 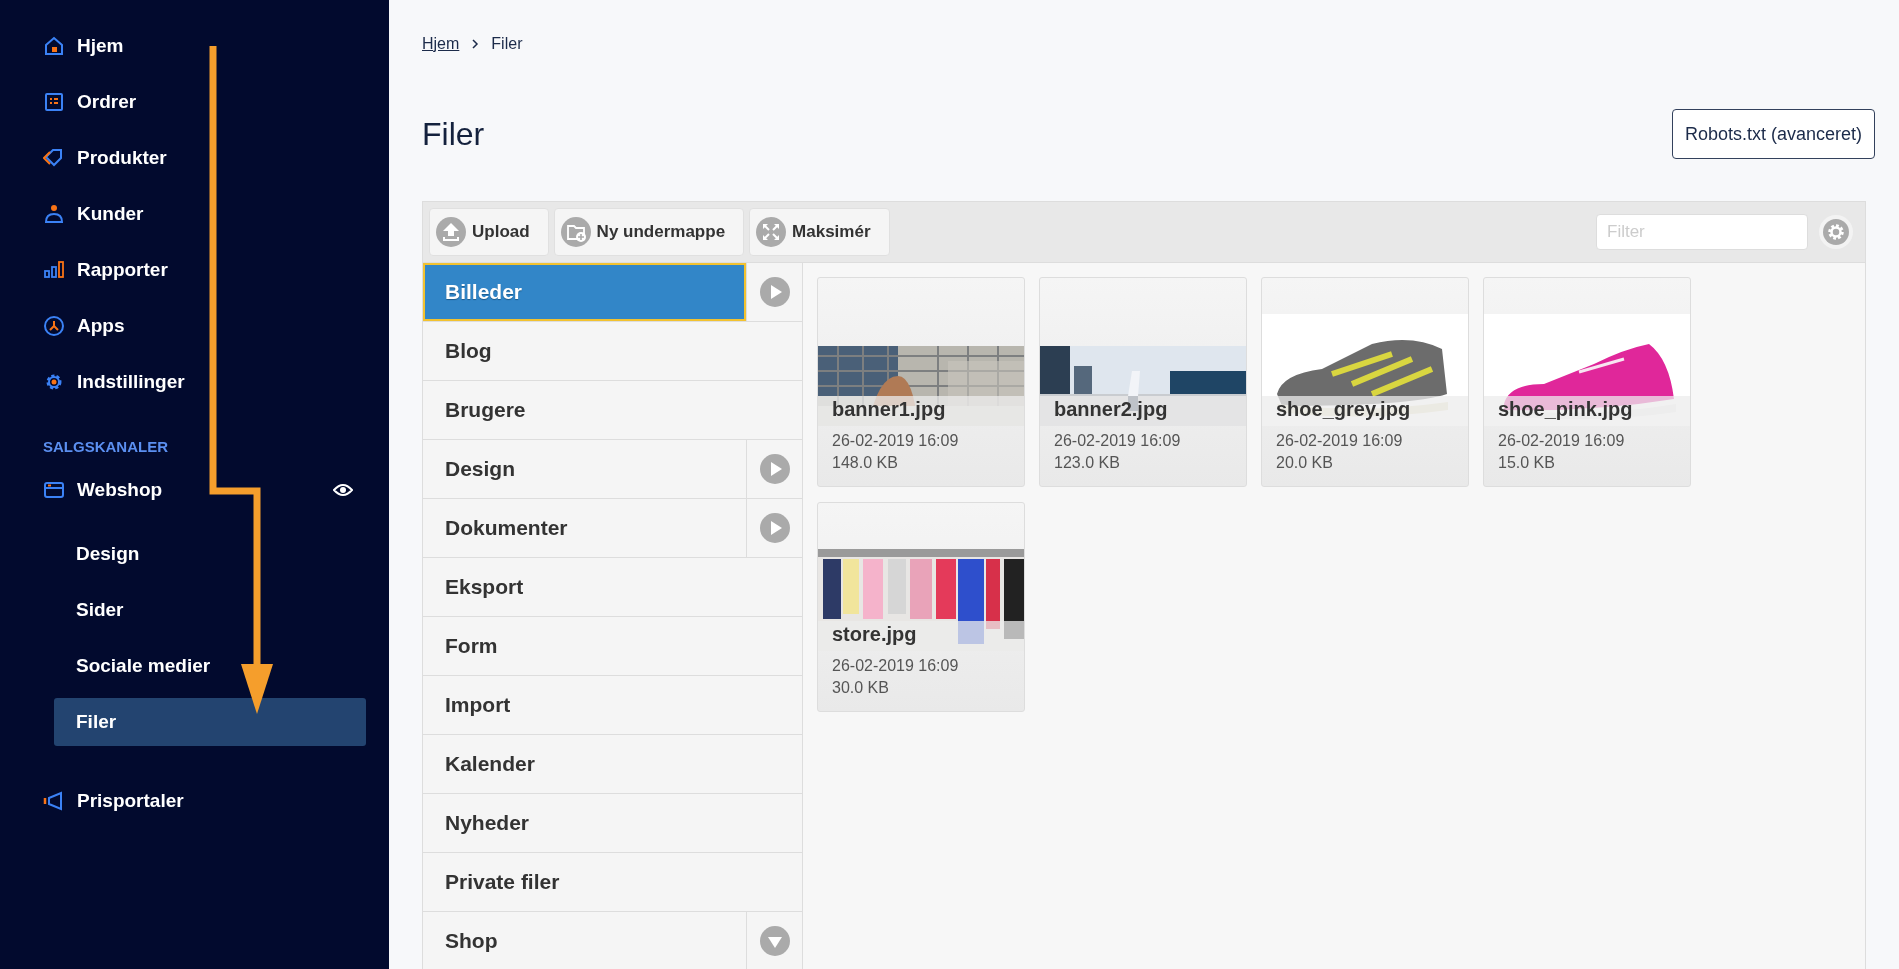 I want to click on robots-button: Robots.txt (avanceret), so click(x=1773, y=134).